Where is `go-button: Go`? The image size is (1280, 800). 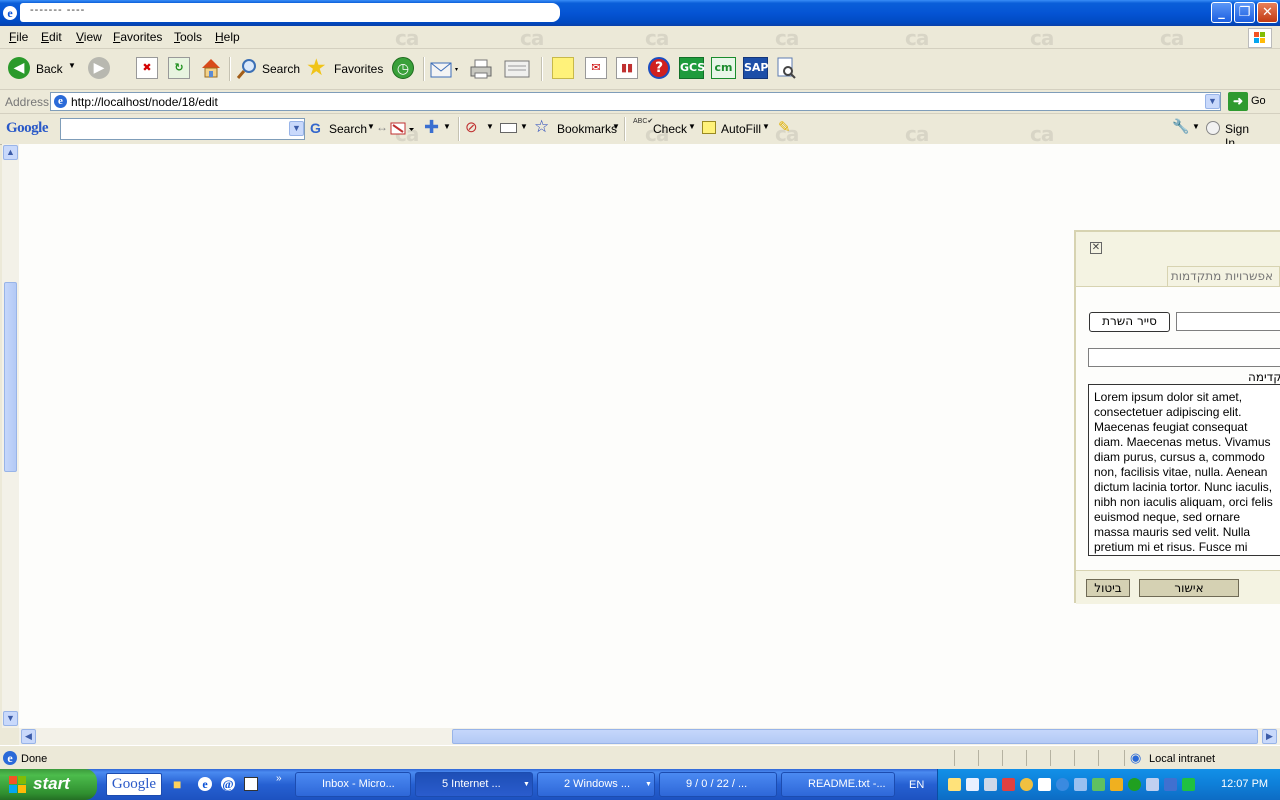 go-button: Go is located at coordinates (1258, 101).